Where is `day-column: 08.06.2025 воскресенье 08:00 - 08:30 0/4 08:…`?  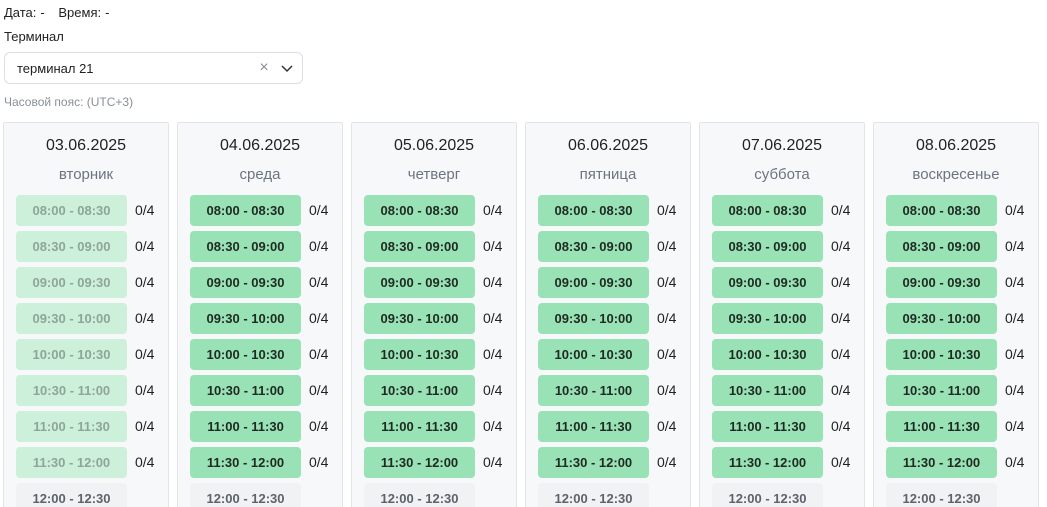 day-column: 08.06.2025 воскресенье 08:00 - 08:30 0/4 08:… is located at coordinates (956, 314).